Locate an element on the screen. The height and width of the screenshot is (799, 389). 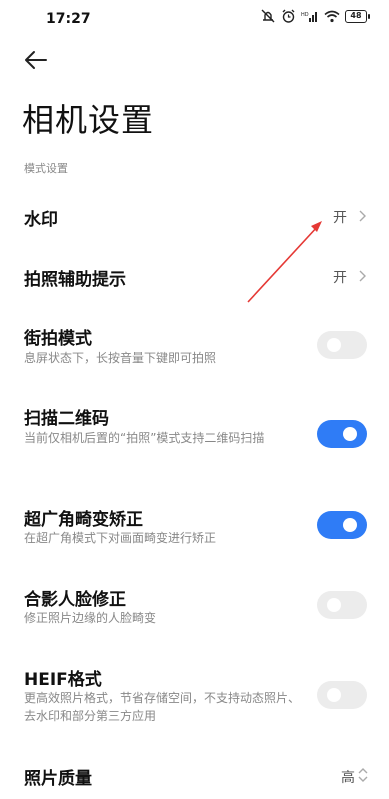
back-arrow-icon is located at coordinates (36, 60).